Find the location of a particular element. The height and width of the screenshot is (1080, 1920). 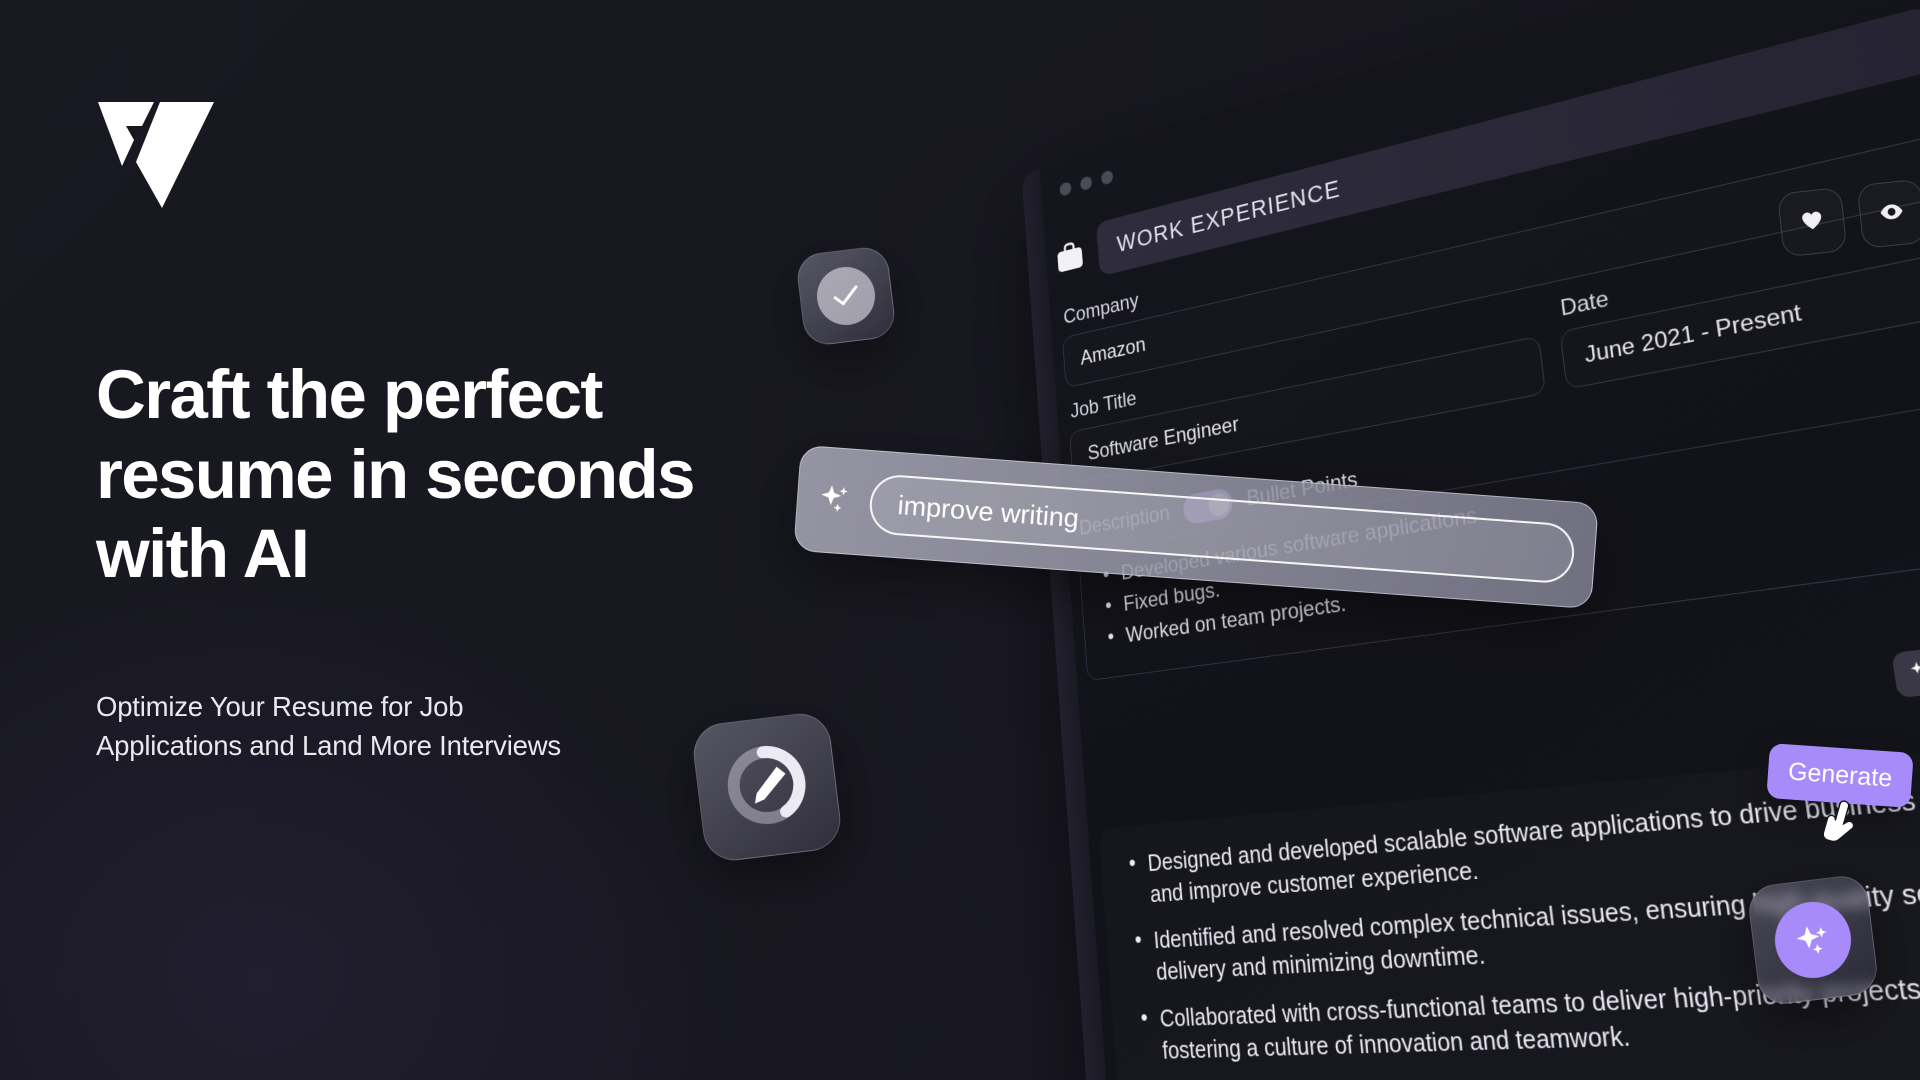

writing-badge is located at coordinates (767, 787).